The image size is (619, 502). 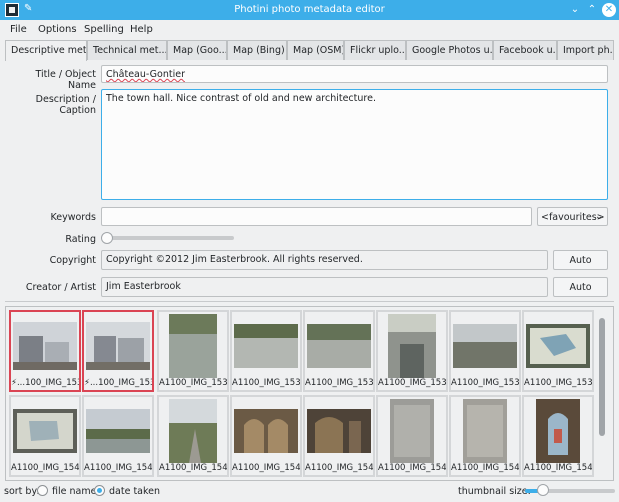 I want to click on close-icon: ✕, so click(x=609, y=10).